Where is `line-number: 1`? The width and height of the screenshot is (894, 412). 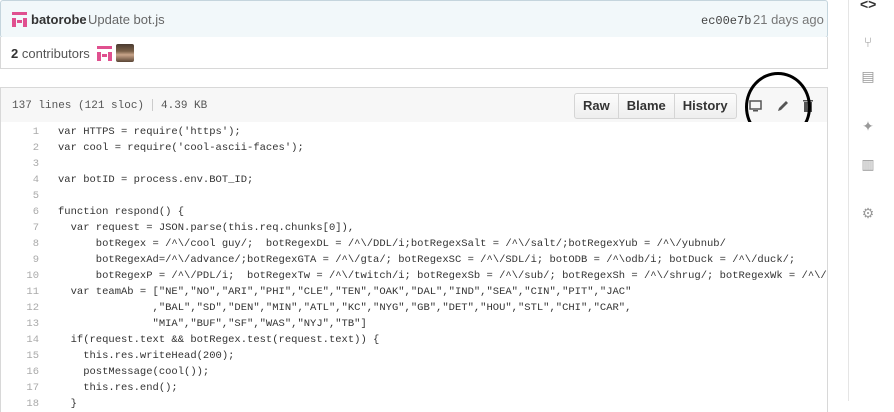 line-number: 1 is located at coordinates (20, 132).